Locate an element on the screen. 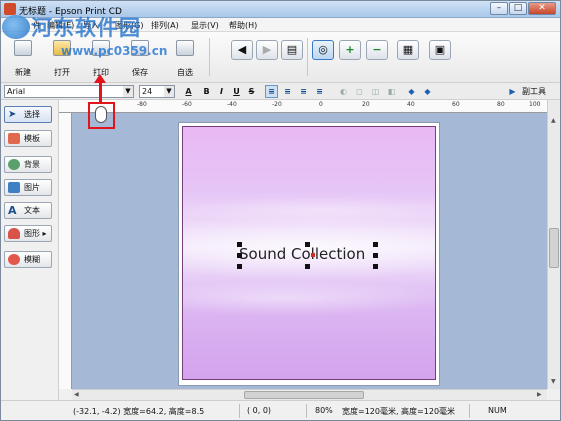  group-button: ◫ is located at coordinates (375, 91).